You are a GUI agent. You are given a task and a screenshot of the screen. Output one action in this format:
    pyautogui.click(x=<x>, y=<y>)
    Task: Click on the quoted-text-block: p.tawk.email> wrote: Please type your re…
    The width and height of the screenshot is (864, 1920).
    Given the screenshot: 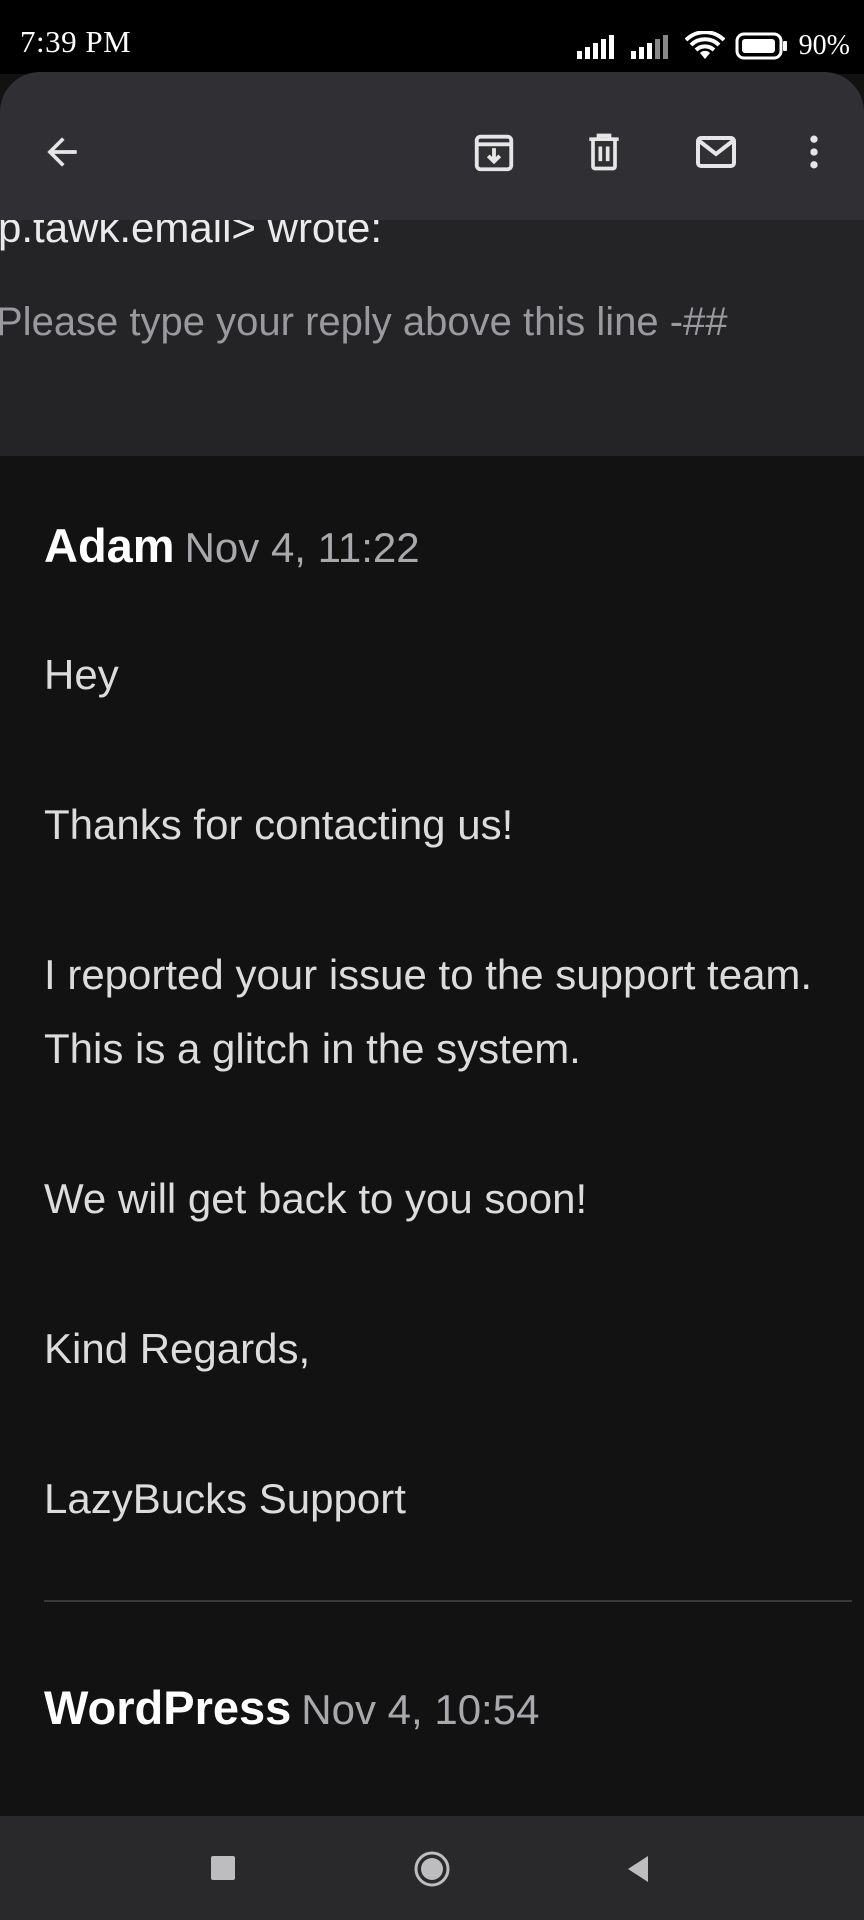 What is the action you would take?
    pyautogui.click(x=432, y=338)
    